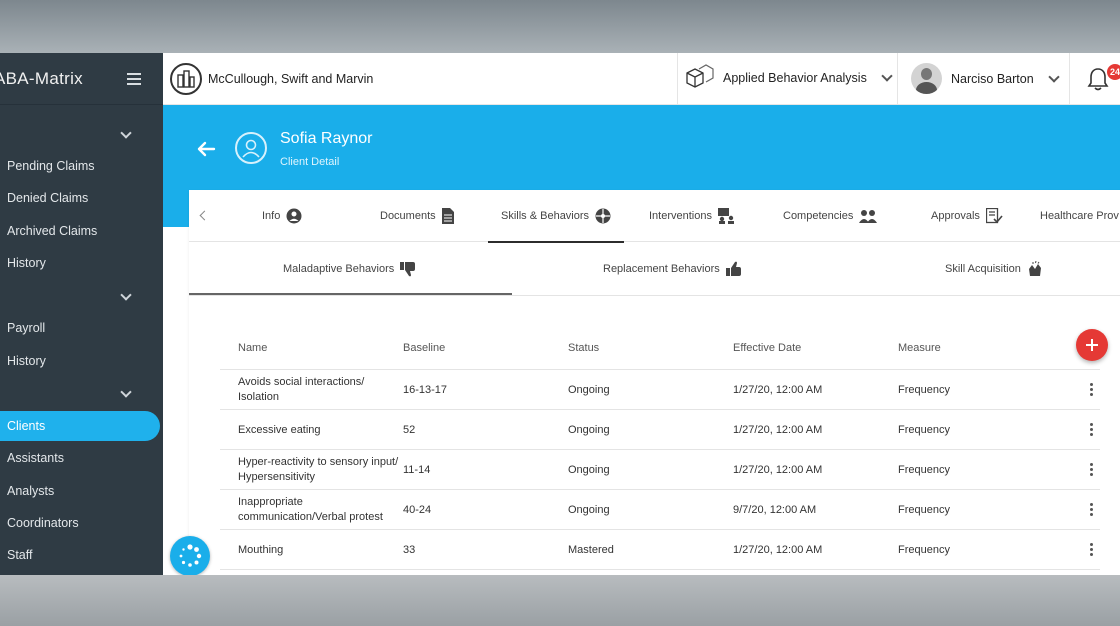  What do you see at coordinates (80, 458) in the screenshot?
I see `sidebar-item-assistants: Assistants` at bounding box center [80, 458].